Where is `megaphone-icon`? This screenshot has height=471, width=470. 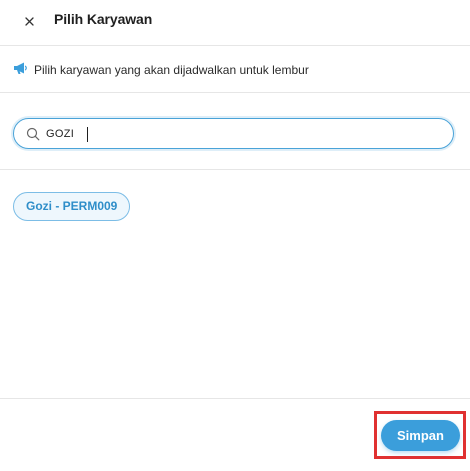
megaphone-icon is located at coordinates (20, 68).